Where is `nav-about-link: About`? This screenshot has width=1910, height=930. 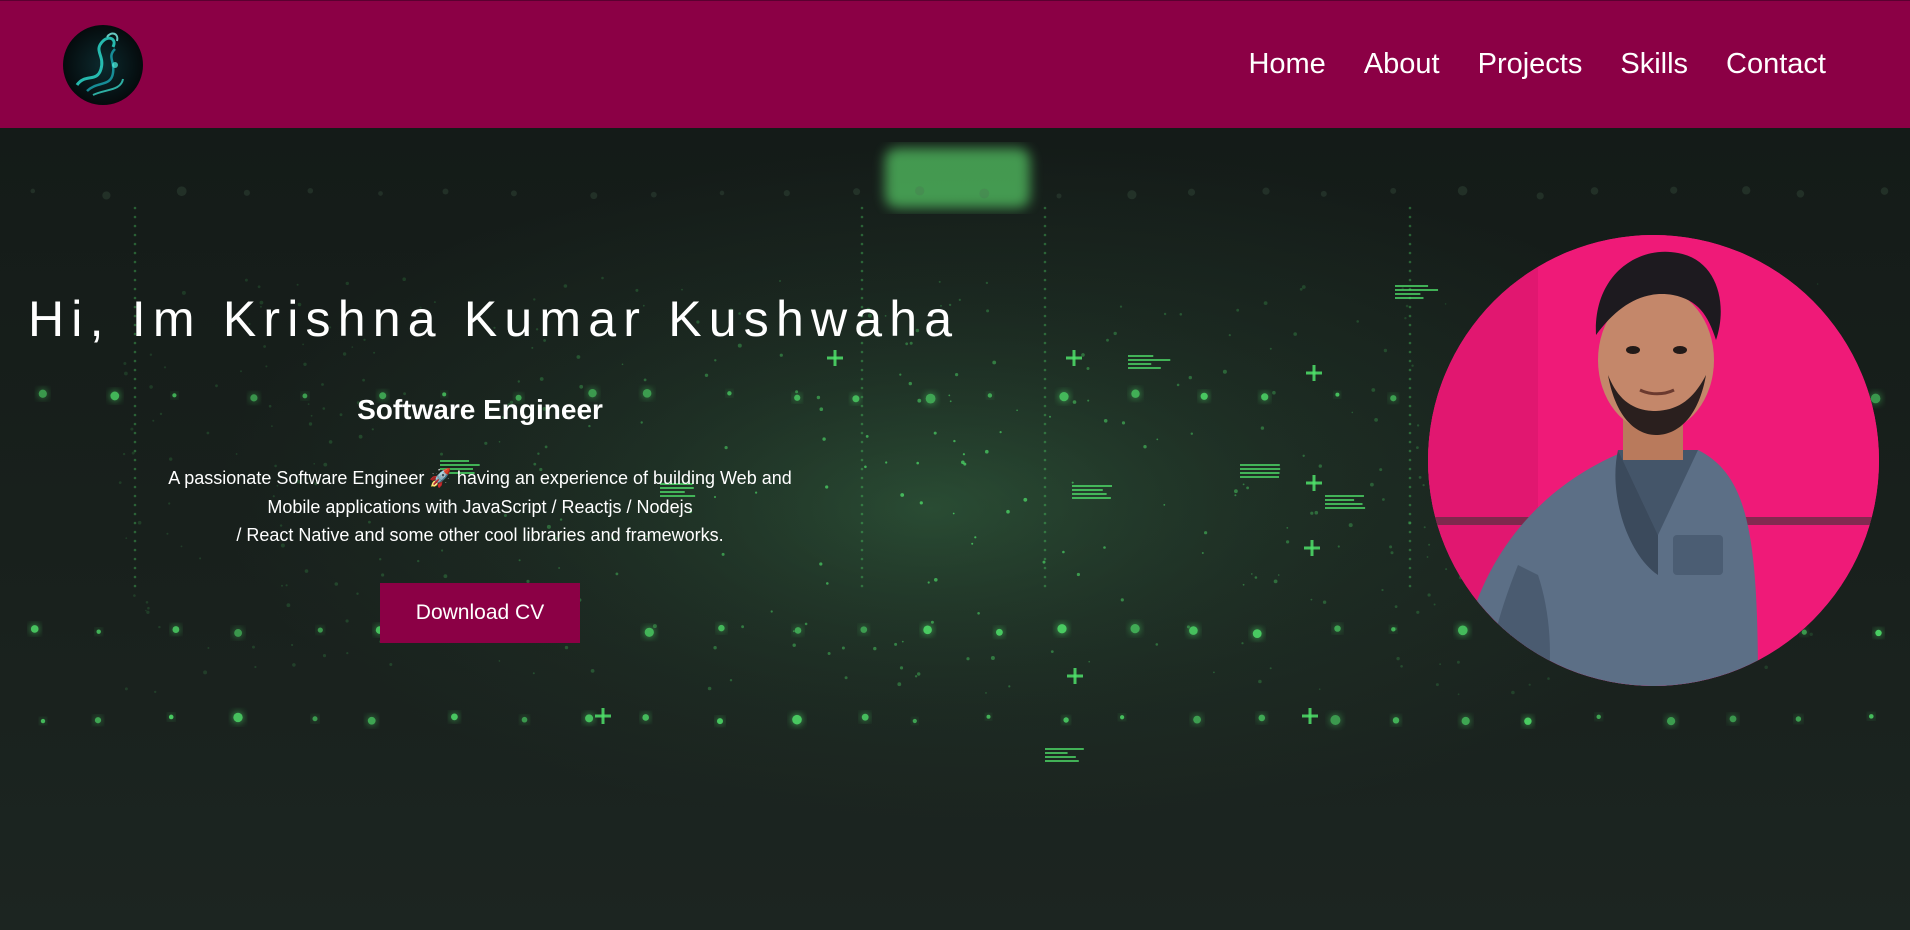
nav-about-link: About is located at coordinates (1402, 64).